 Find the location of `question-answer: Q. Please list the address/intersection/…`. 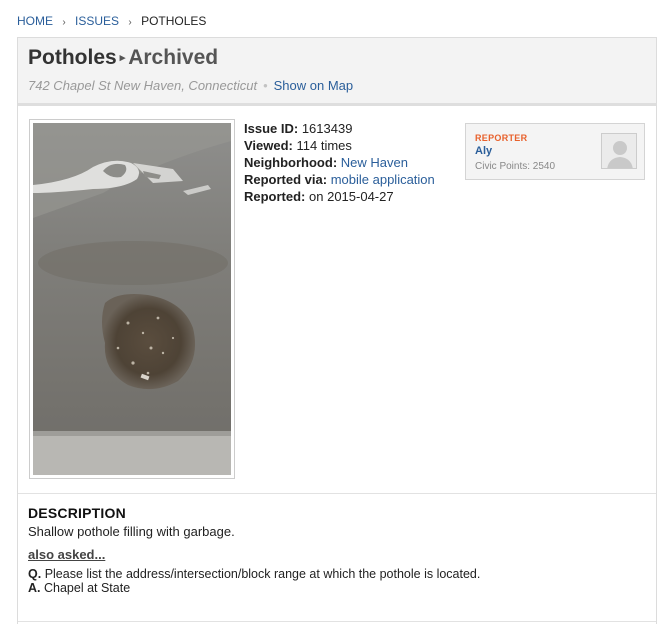

question-answer: Q. Please list the address/intersection/… is located at coordinates (254, 581).